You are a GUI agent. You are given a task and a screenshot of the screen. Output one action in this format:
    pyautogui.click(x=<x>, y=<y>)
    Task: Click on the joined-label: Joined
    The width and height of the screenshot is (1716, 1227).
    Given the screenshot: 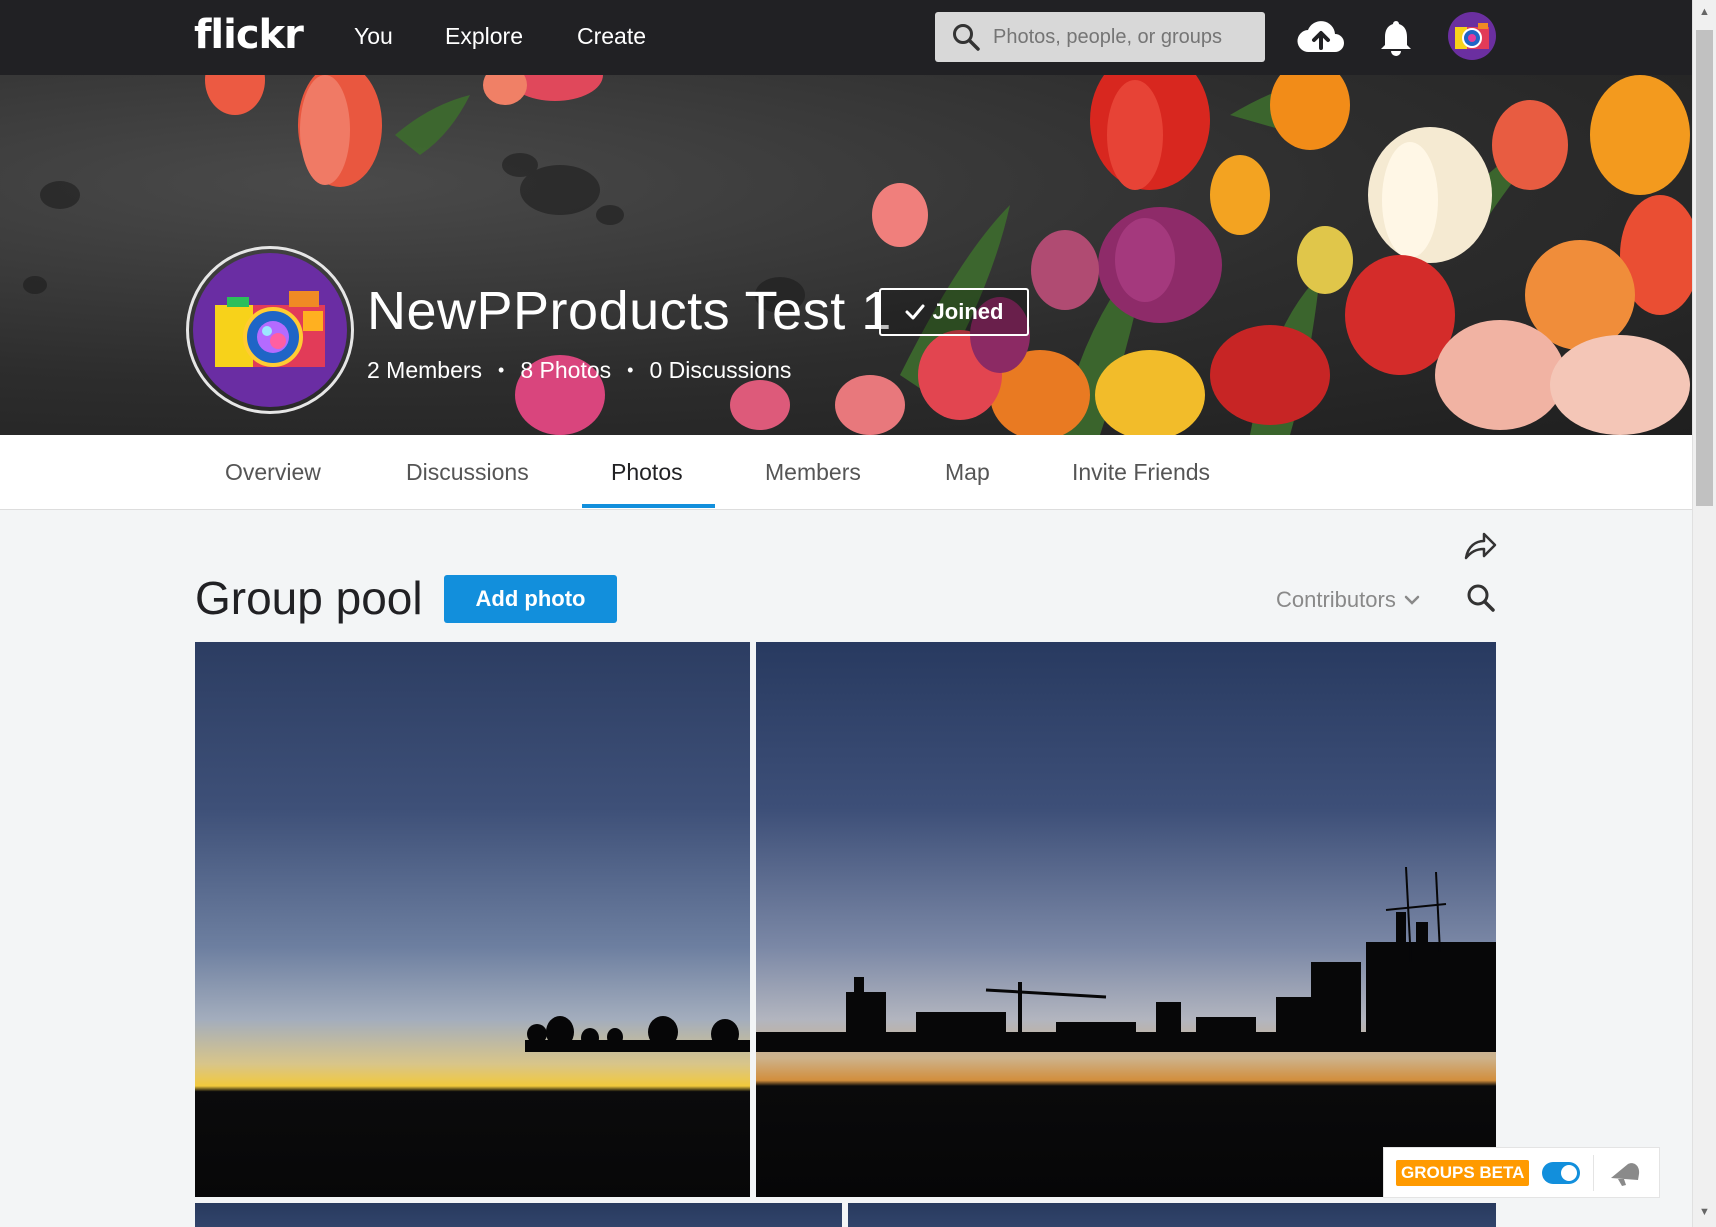 What is the action you would take?
    pyautogui.click(x=968, y=311)
    